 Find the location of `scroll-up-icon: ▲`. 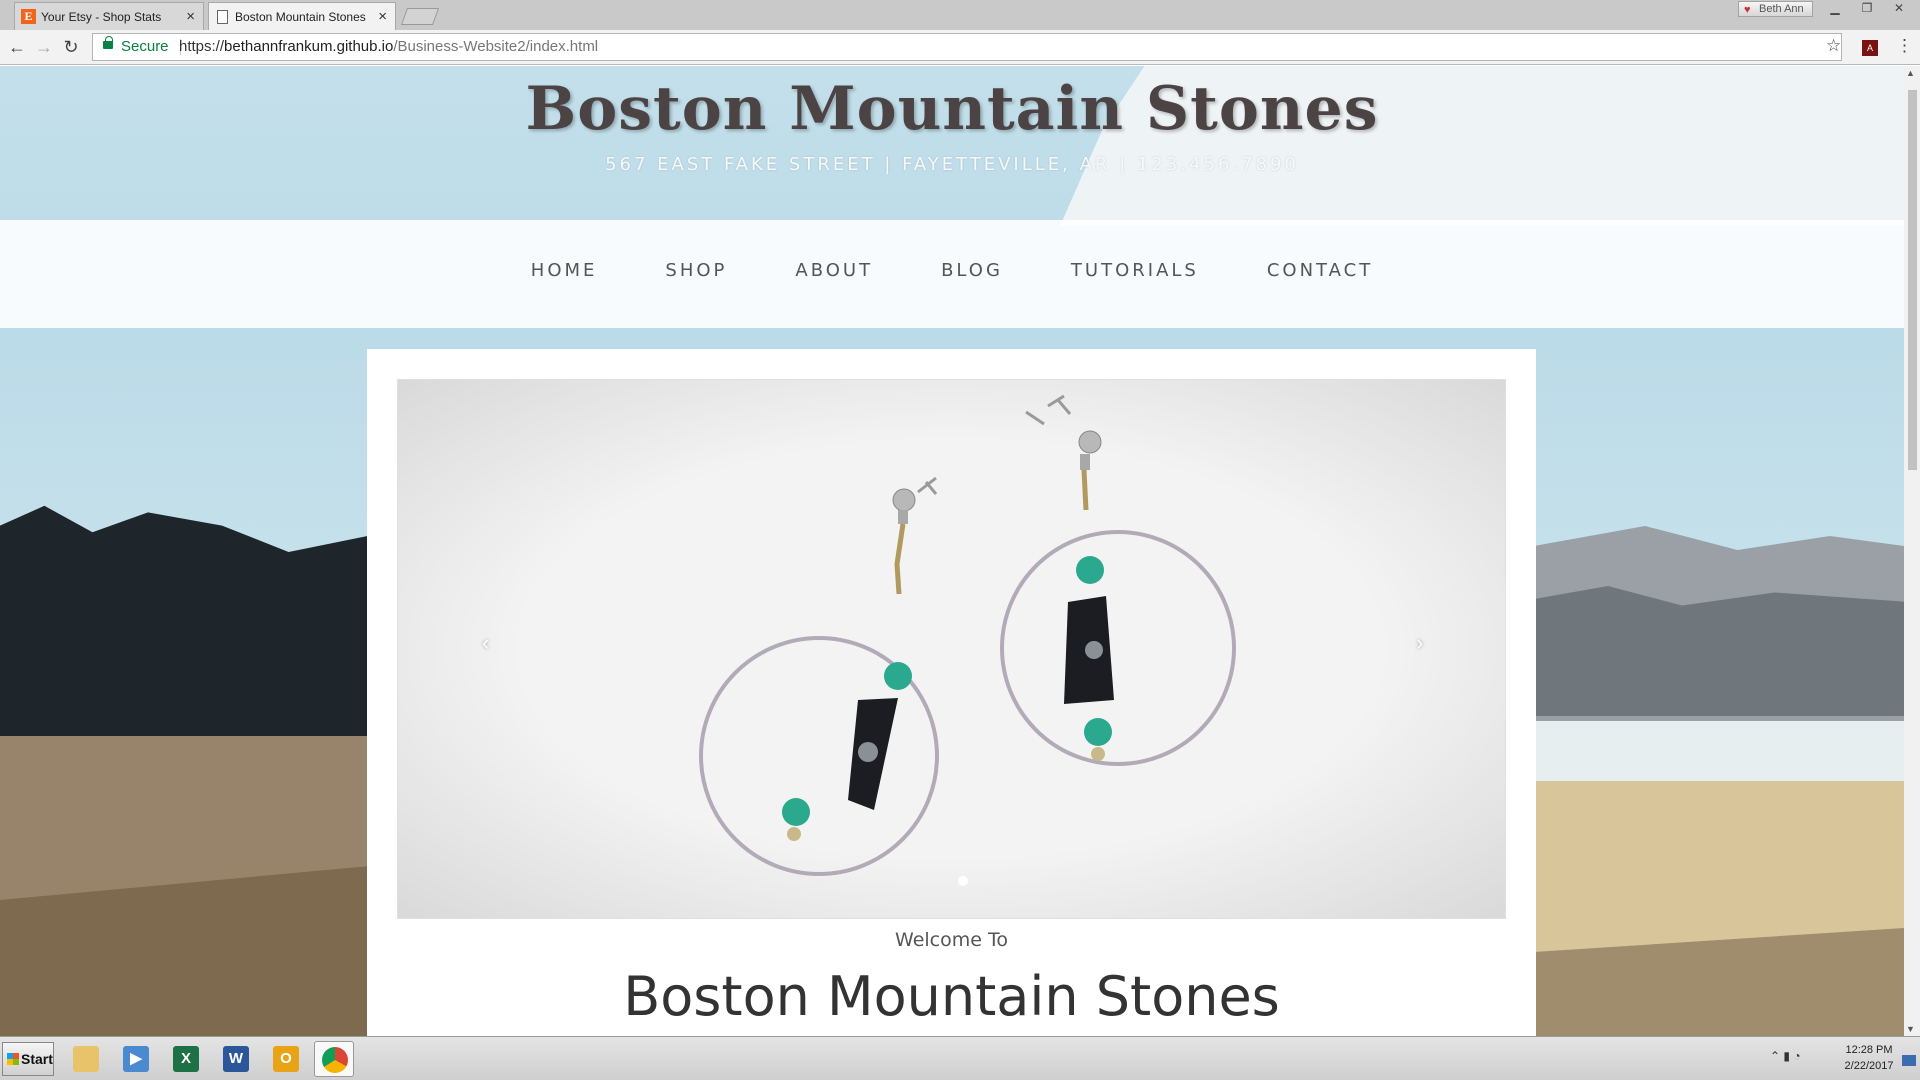

scroll-up-icon: ▲ is located at coordinates (1910, 73).